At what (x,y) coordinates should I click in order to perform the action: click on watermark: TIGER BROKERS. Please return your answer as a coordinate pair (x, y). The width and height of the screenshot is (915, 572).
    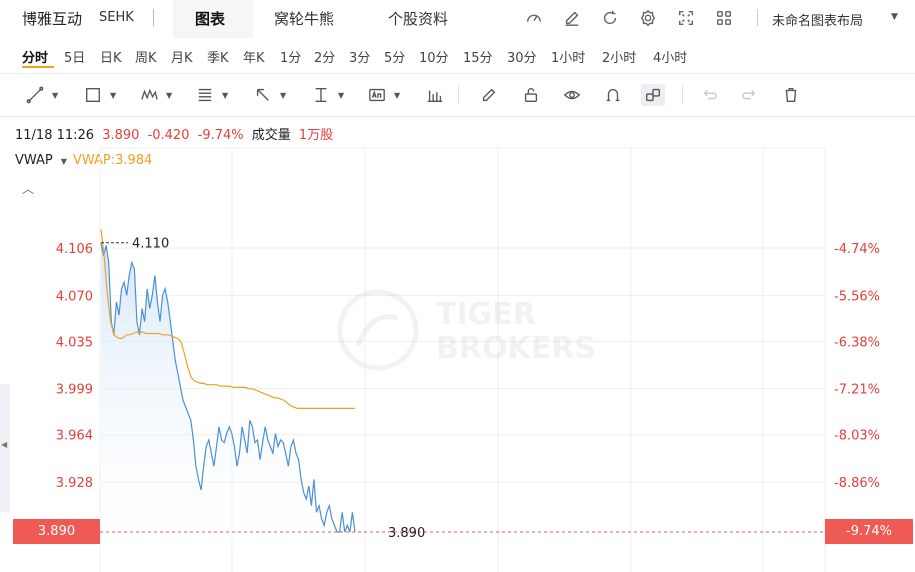
    Looking at the image, I should click on (466, 330).